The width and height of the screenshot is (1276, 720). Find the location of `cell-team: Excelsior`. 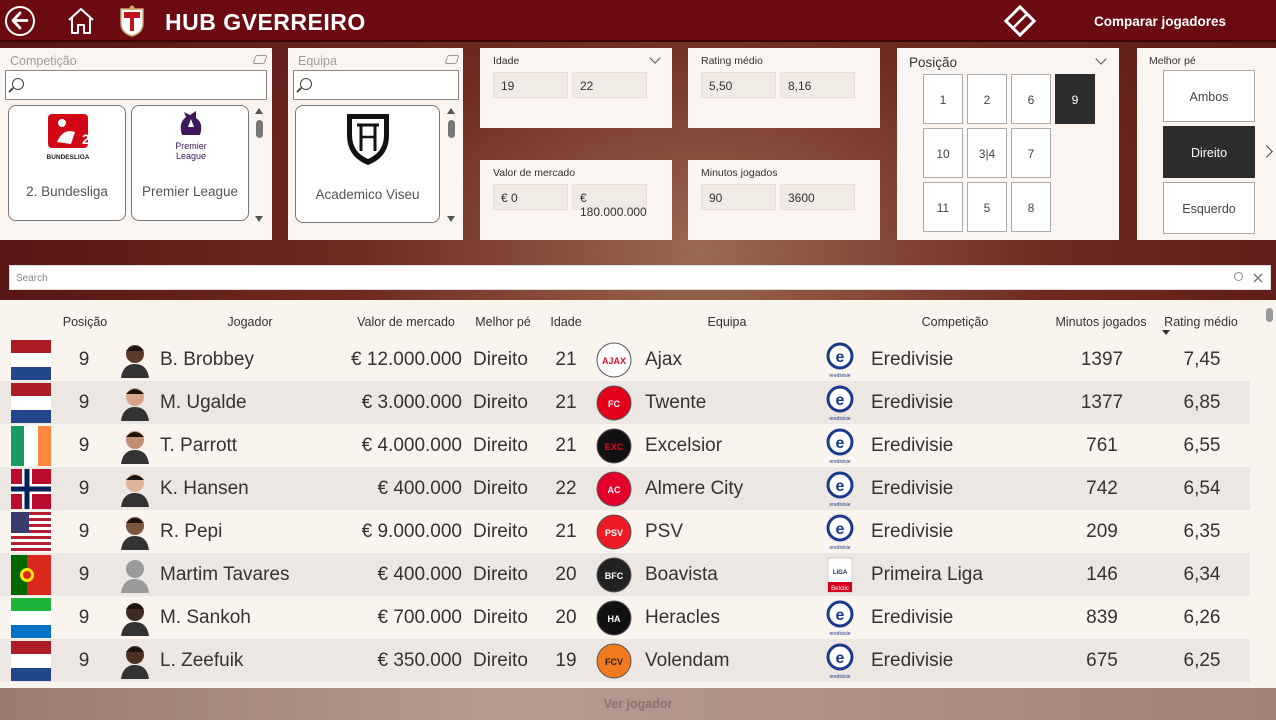

cell-team: Excelsior is located at coordinates (684, 445).